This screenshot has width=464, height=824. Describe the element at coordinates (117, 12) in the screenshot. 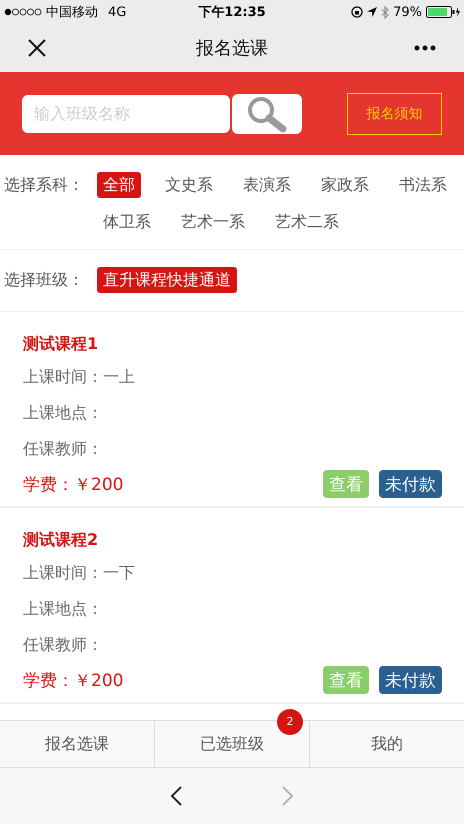

I see `network-type: 4G` at that location.